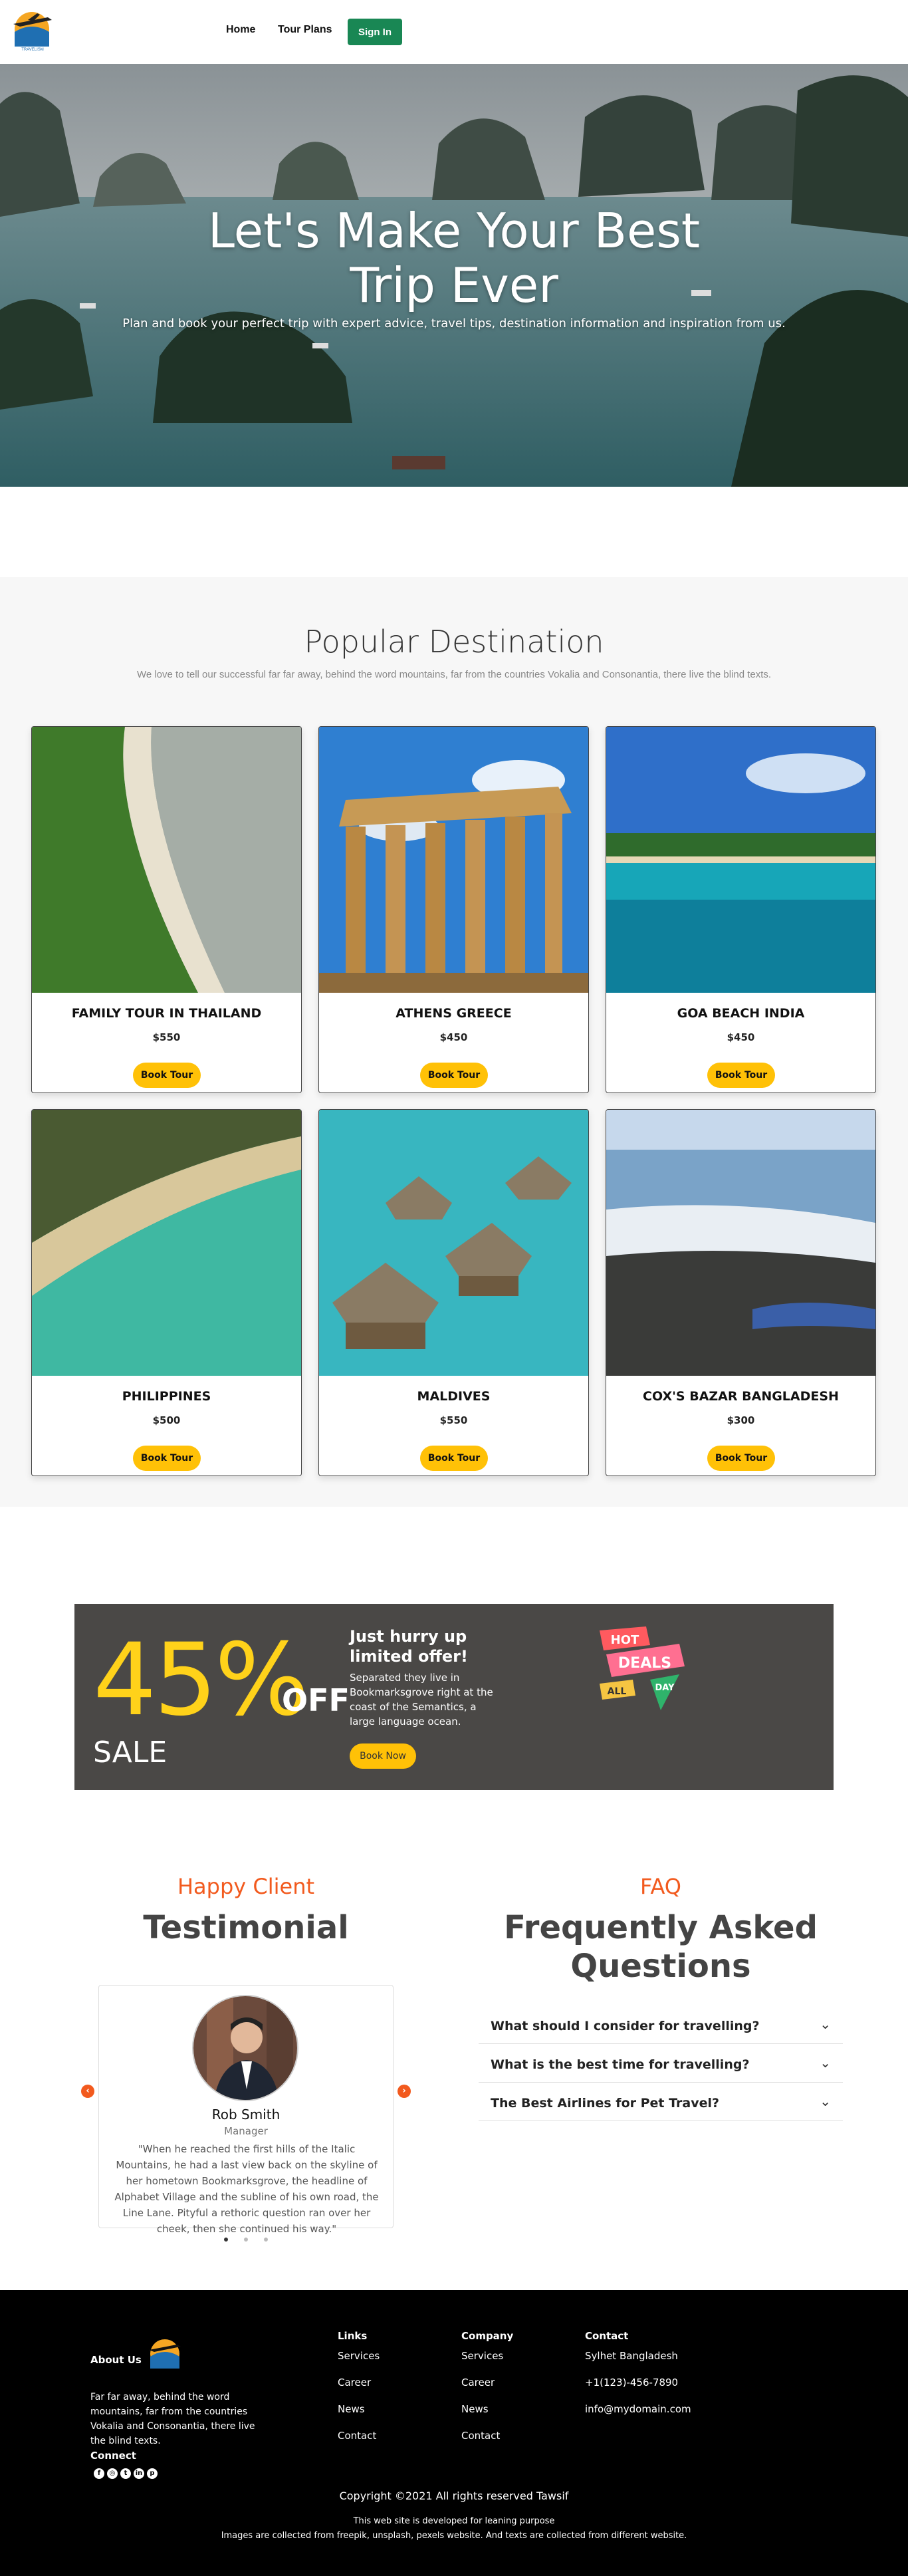 The width and height of the screenshot is (908, 2576). I want to click on faq-item: What is the best time for travelling? ⌄, so click(661, 2064).